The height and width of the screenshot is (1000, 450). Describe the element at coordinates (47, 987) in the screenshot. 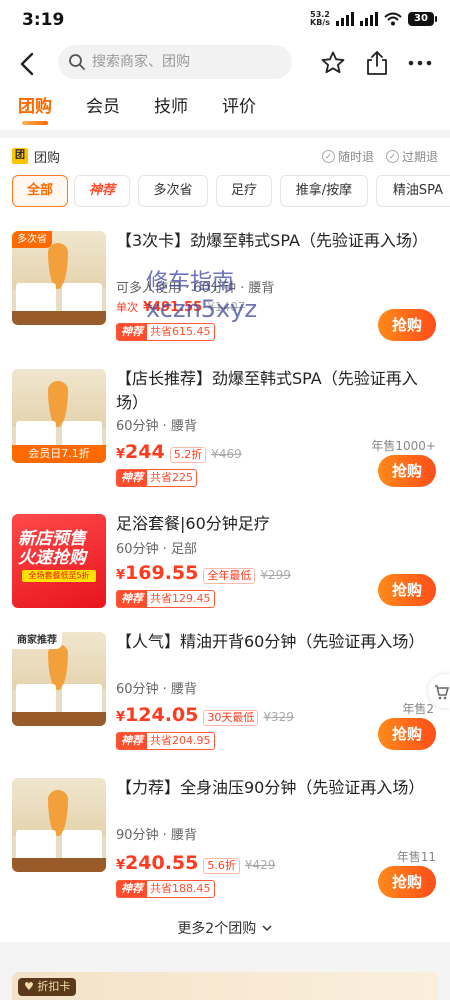

I see `discount-card-label: ♥ 折扣卡` at that location.